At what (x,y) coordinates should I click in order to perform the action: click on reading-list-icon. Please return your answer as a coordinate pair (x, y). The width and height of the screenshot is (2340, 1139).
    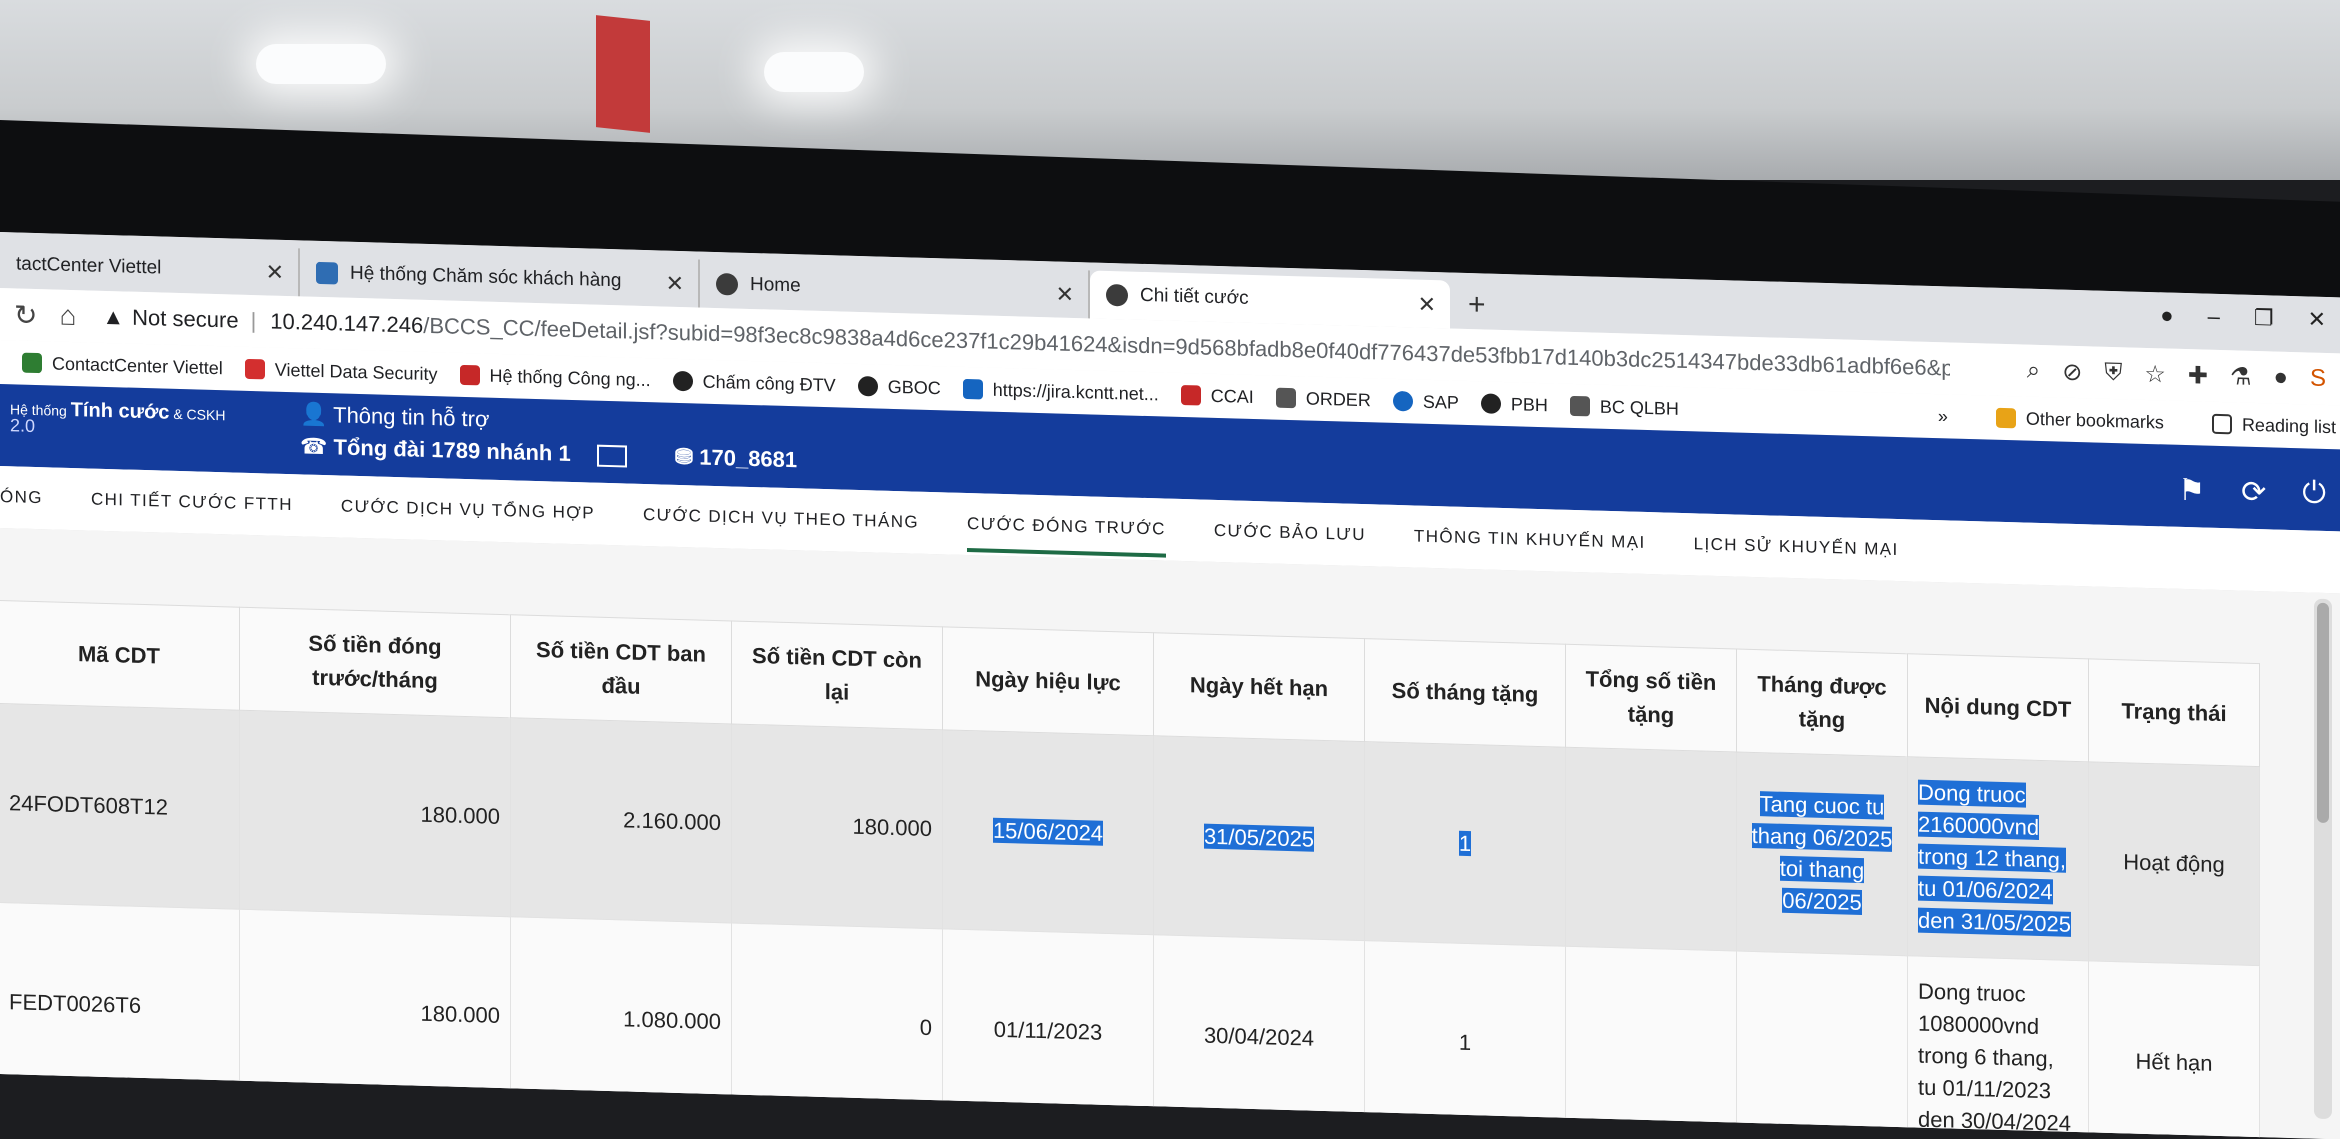
    Looking at the image, I should click on (2221, 424).